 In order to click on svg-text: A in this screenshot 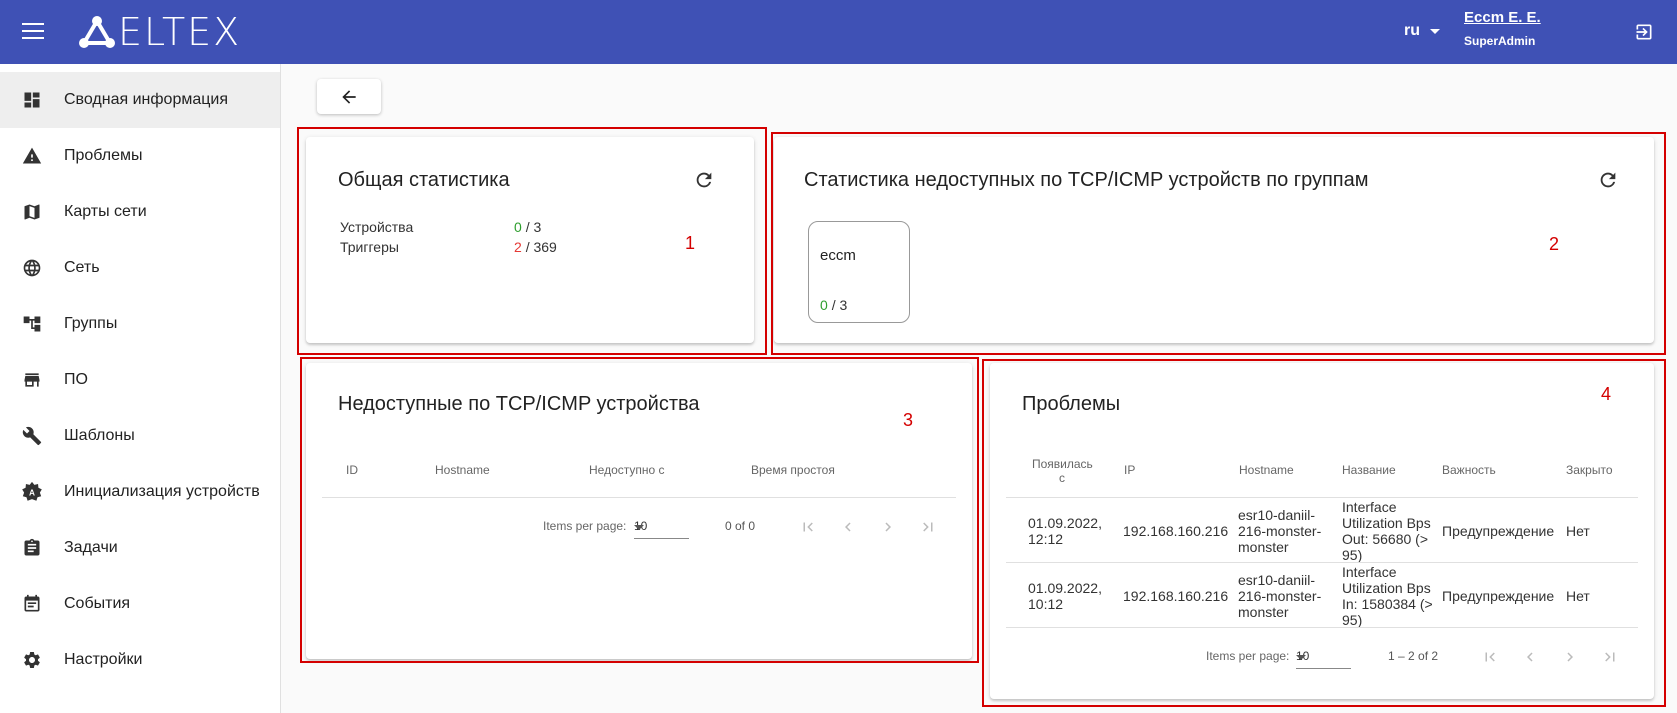, I will do `click(32, 493)`.